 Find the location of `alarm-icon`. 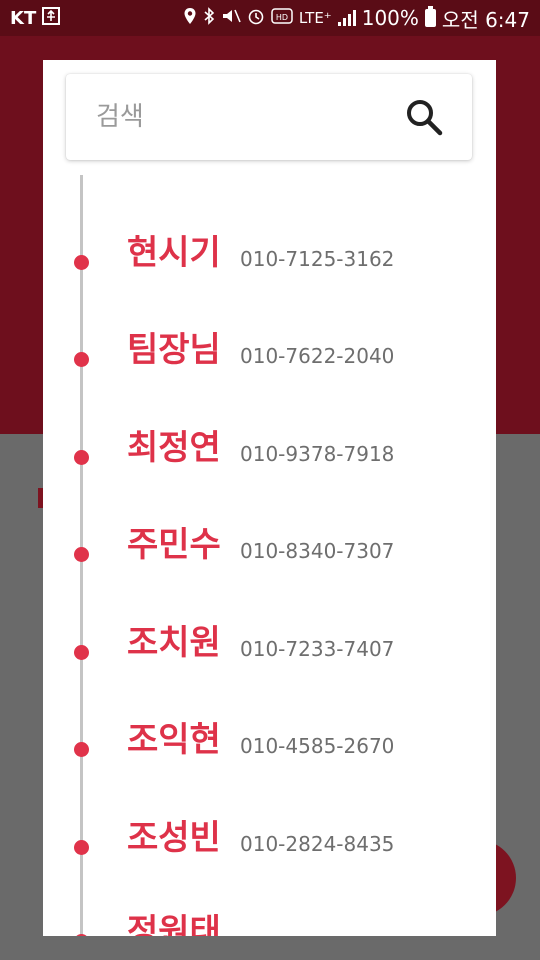

alarm-icon is located at coordinates (256, 18).